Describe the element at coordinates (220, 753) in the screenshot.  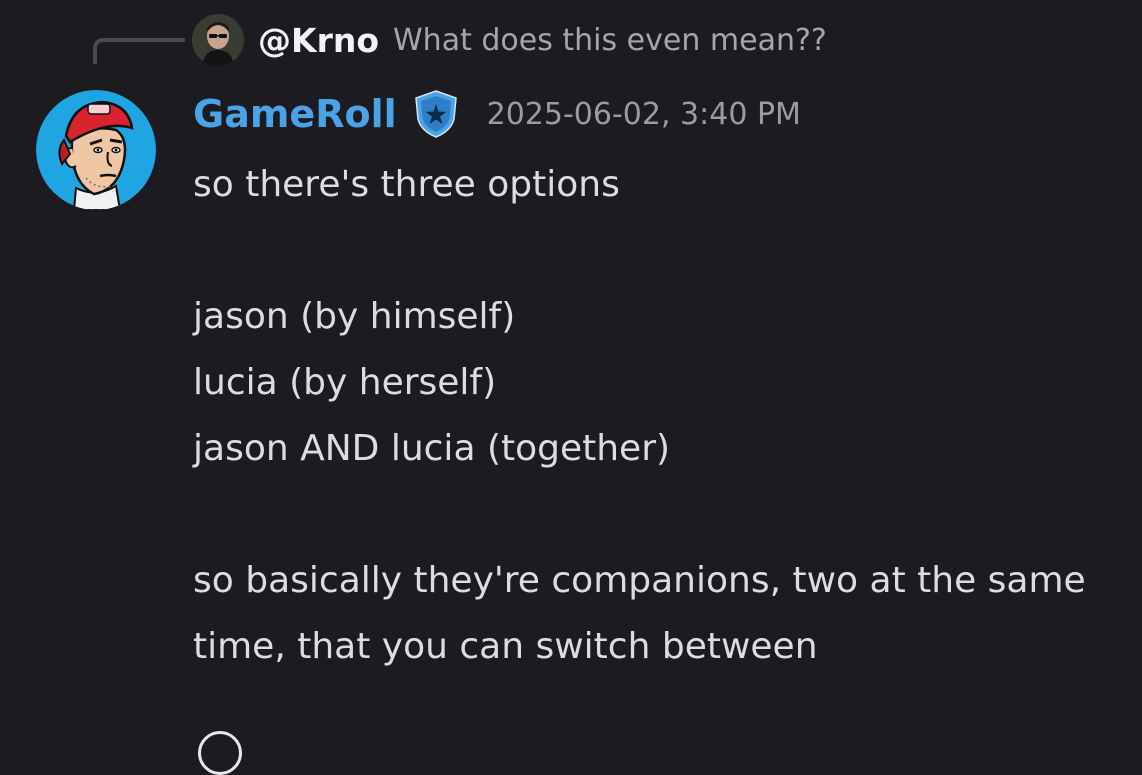
I see `next-message-avatar-icon` at that location.